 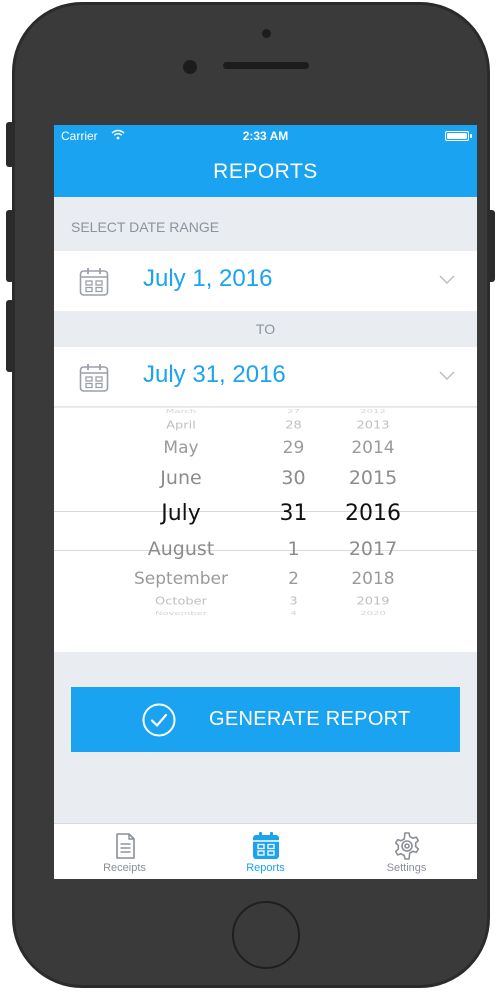 What do you see at coordinates (190, 67) in the screenshot?
I see `front-camera` at bounding box center [190, 67].